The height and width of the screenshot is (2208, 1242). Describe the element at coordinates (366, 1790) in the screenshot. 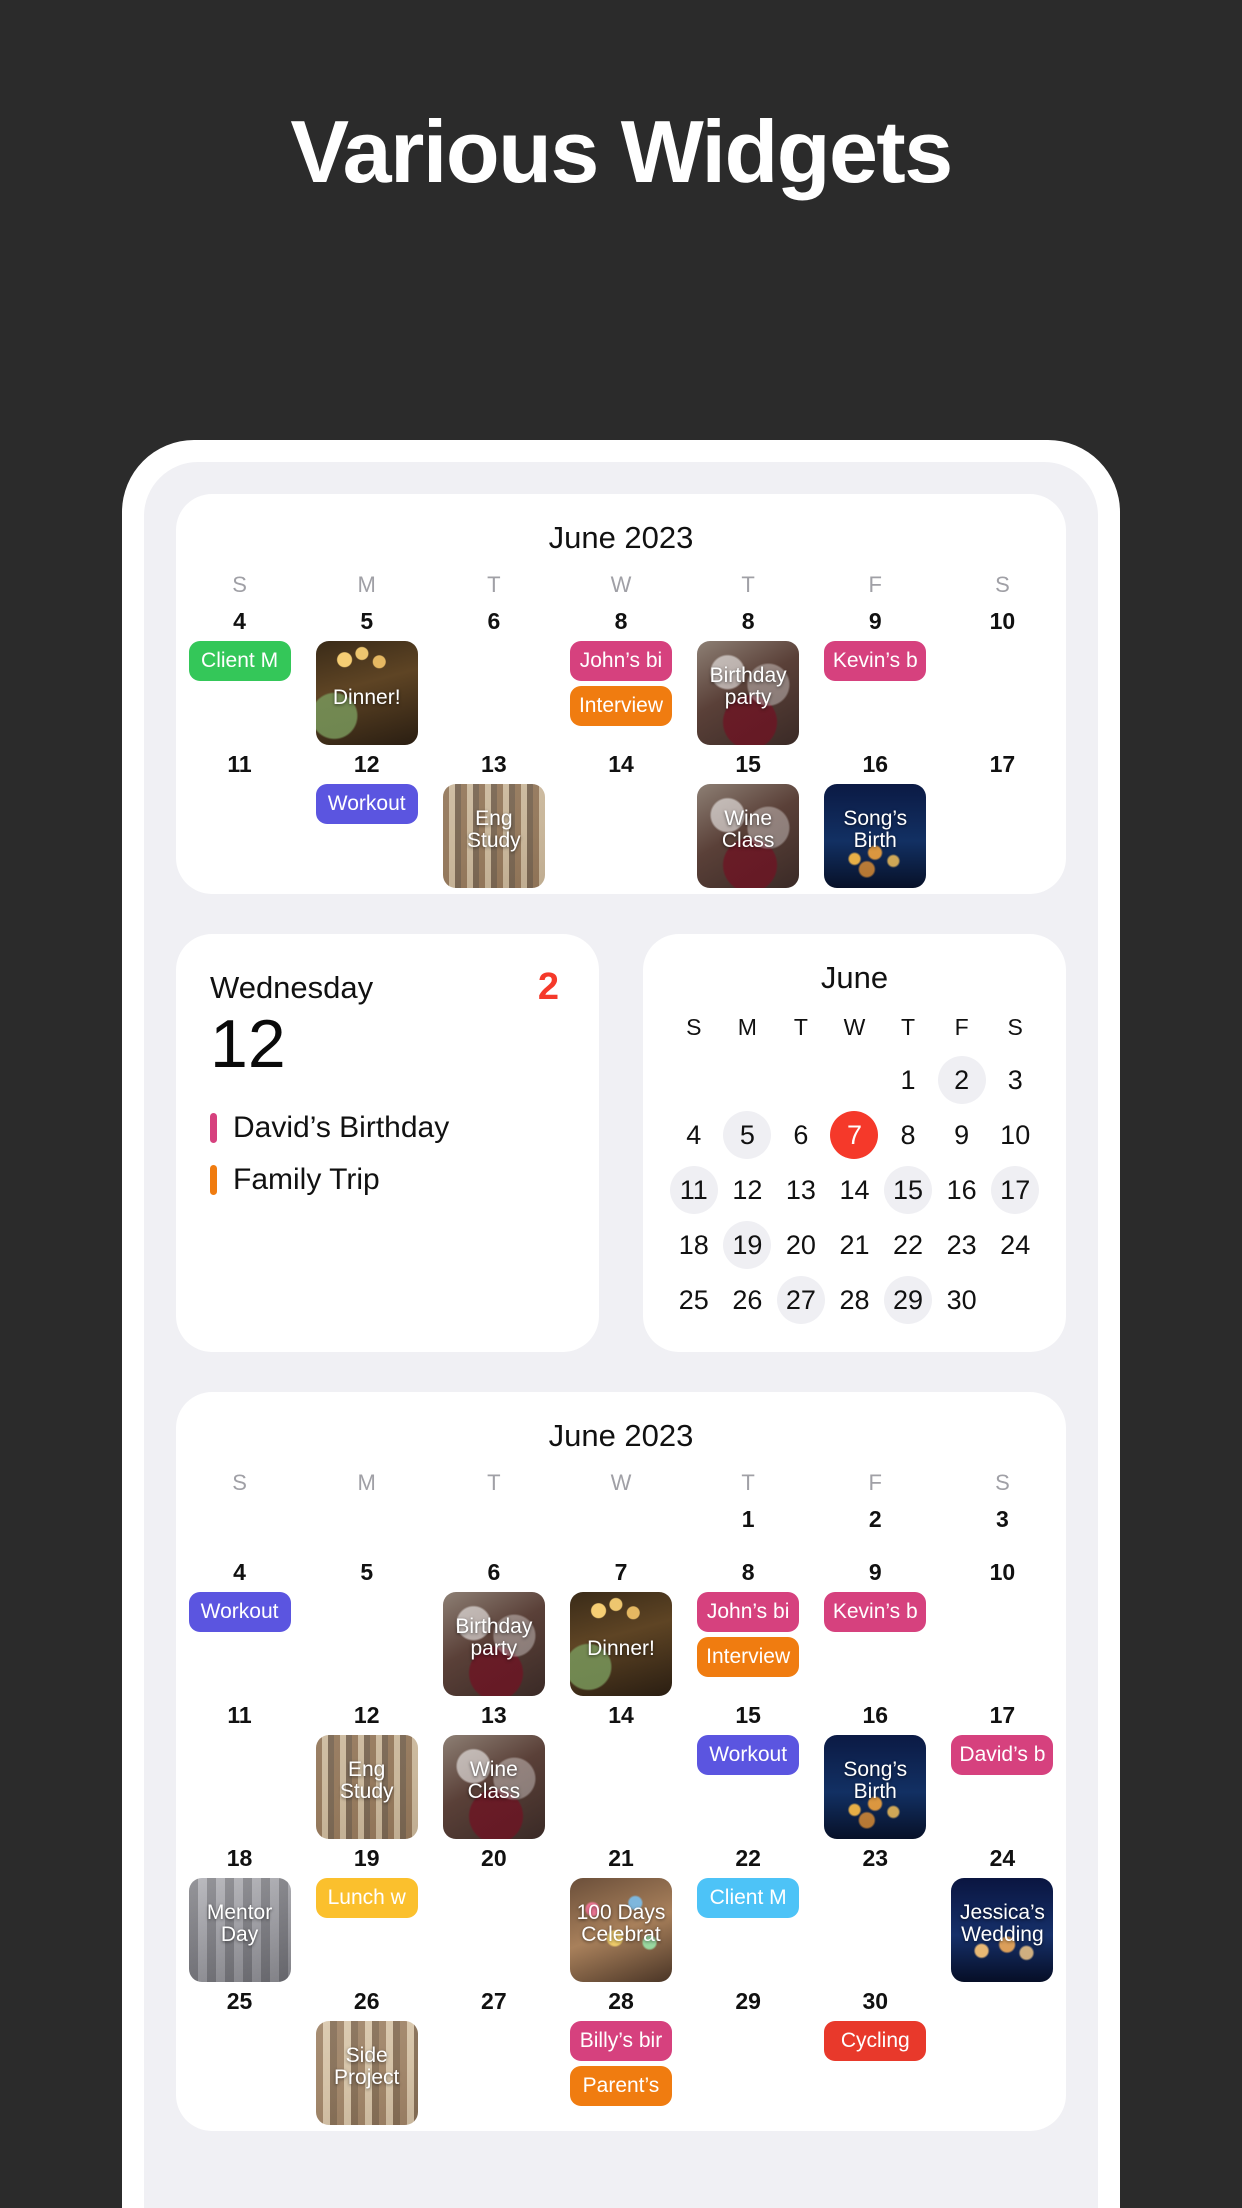

I see `day-cell: Eng Study` at that location.